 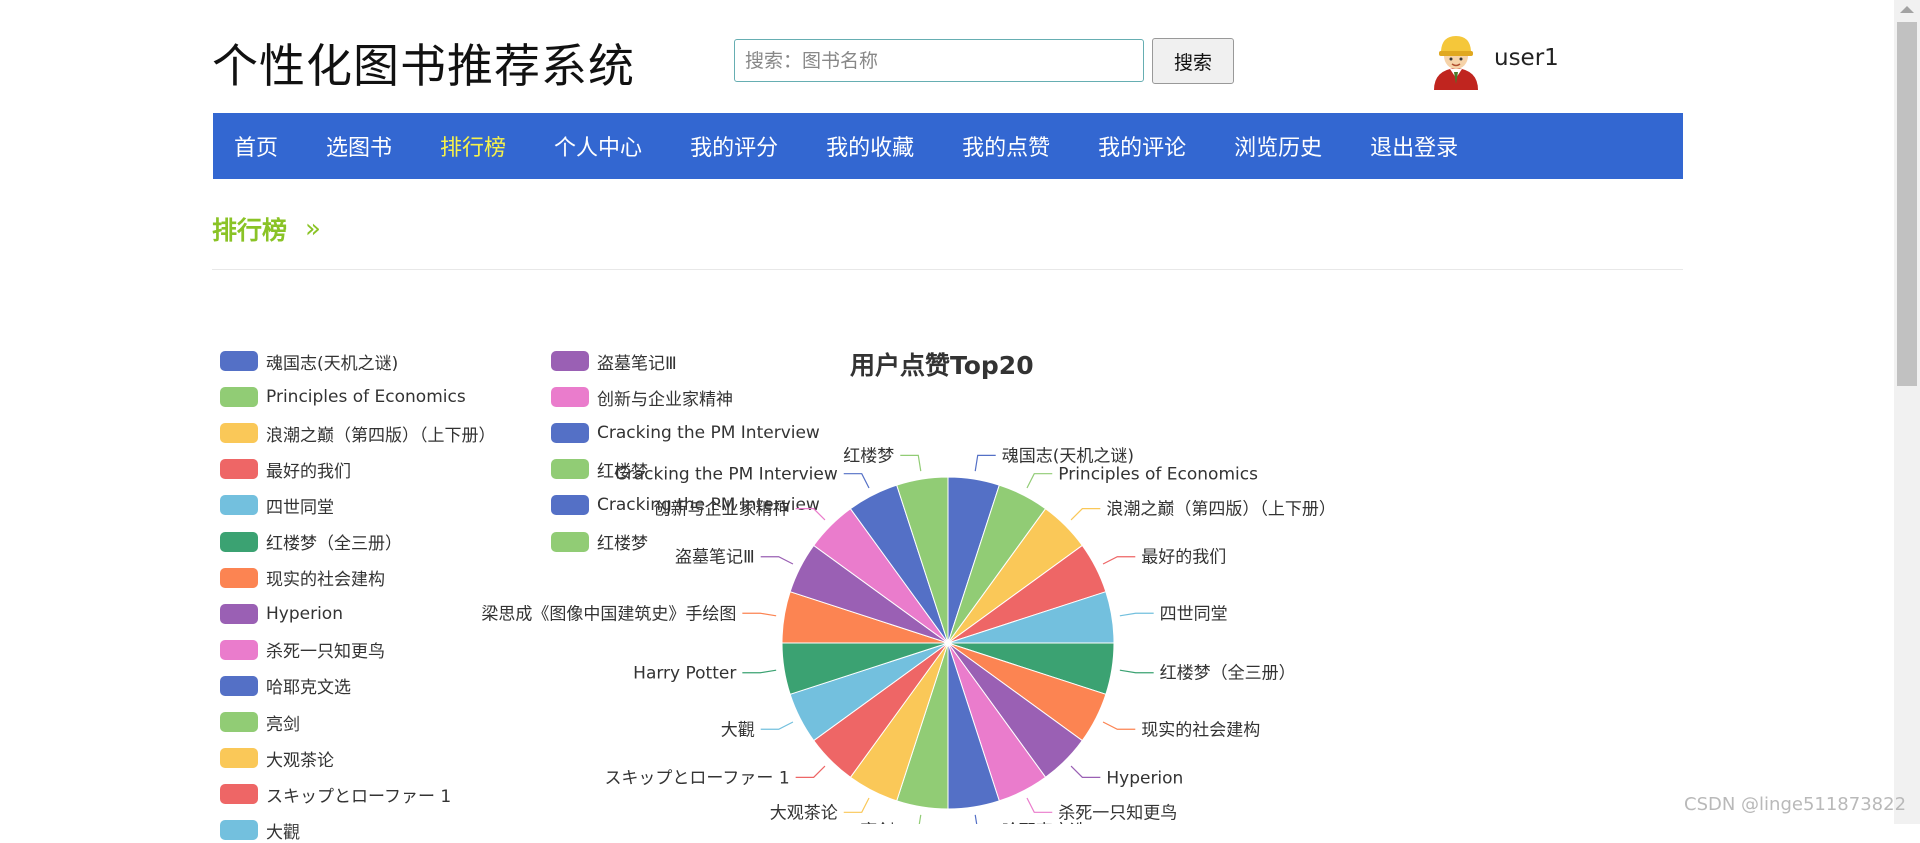 I want to click on nav-item-1: 选图书, so click(x=359, y=146).